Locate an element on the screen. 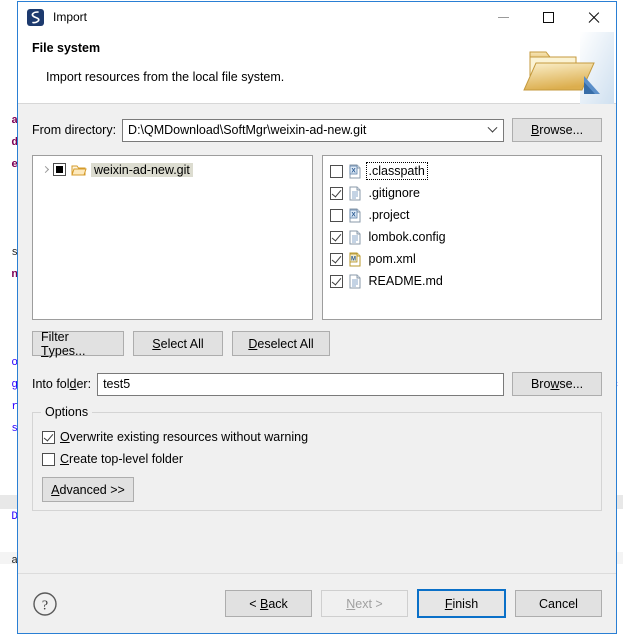  list-item: lombok.config is located at coordinates (462, 237).